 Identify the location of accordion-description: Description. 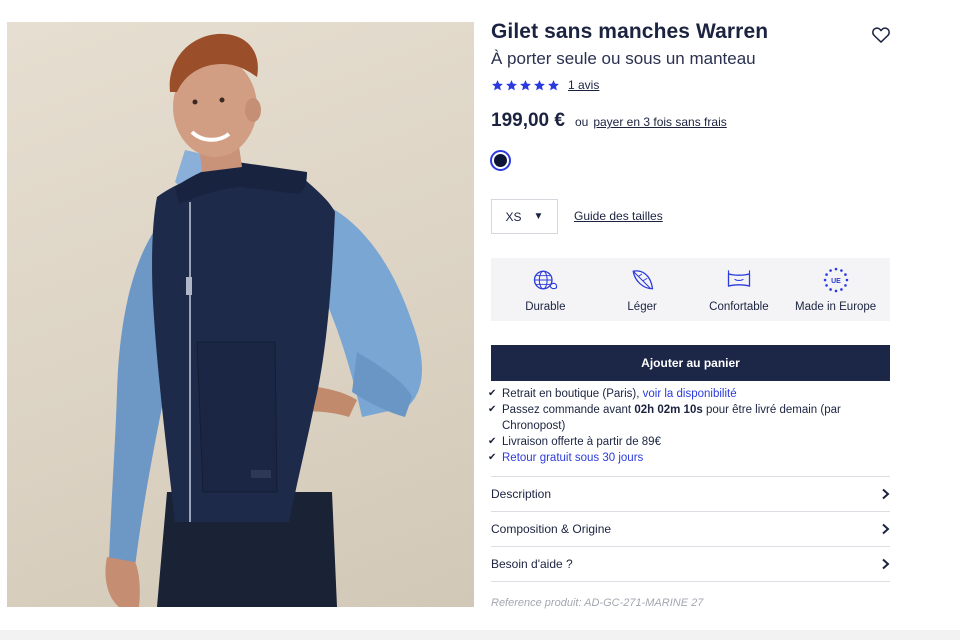
(690, 494).